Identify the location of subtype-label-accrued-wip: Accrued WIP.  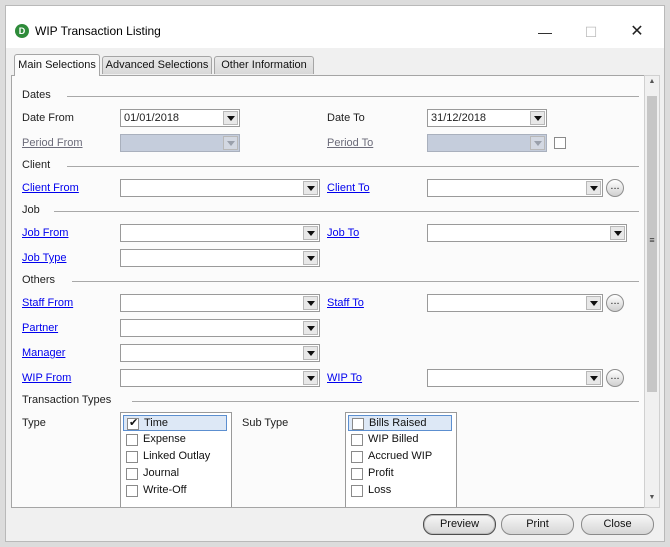
(400, 456).